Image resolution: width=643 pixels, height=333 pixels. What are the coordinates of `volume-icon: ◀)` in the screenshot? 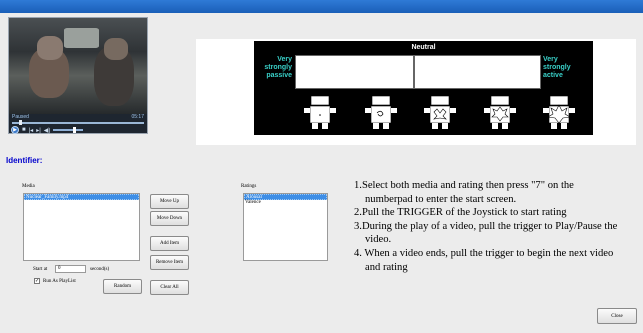 It's located at (47, 130).